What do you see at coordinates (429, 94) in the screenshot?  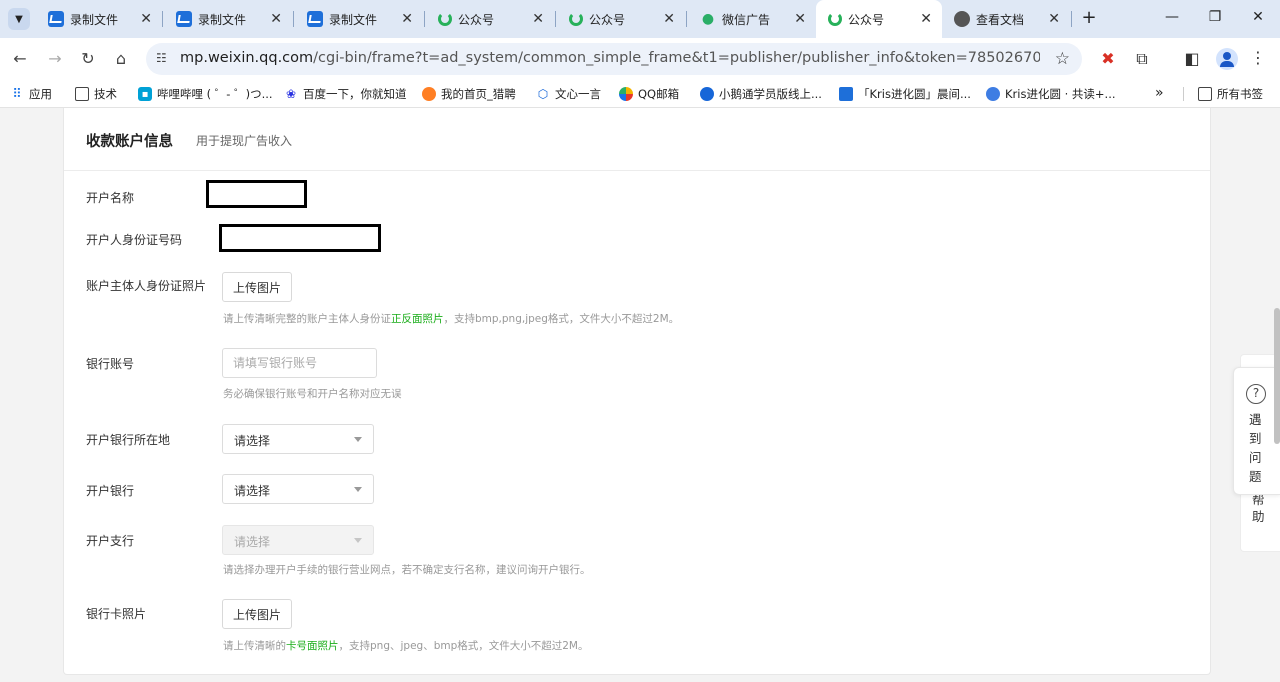 I see `liepin-icon` at bounding box center [429, 94].